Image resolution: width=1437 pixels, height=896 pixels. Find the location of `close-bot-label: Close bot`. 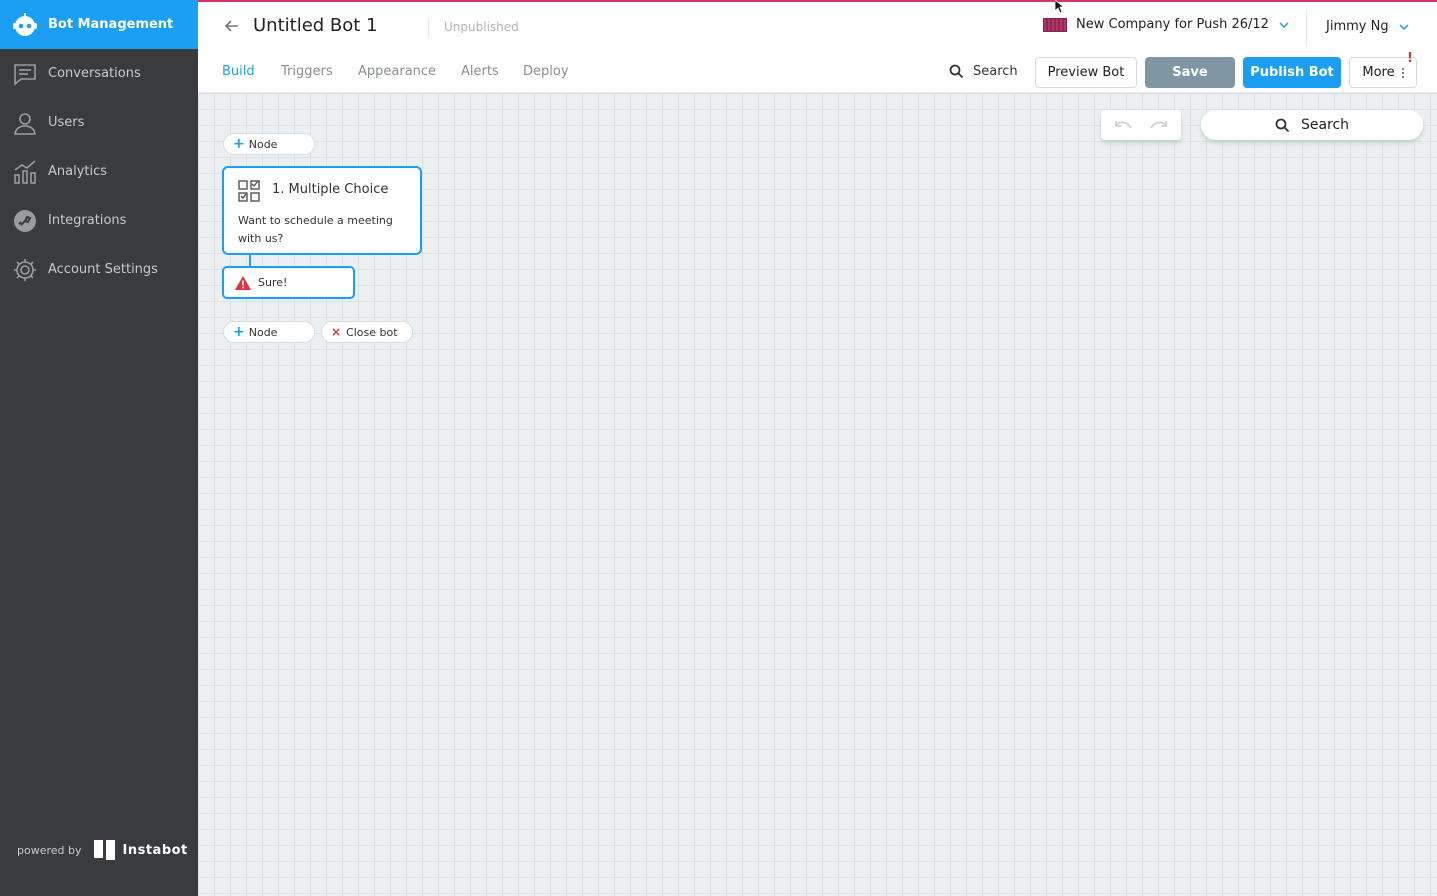

close-bot-label: Close bot is located at coordinates (372, 332).